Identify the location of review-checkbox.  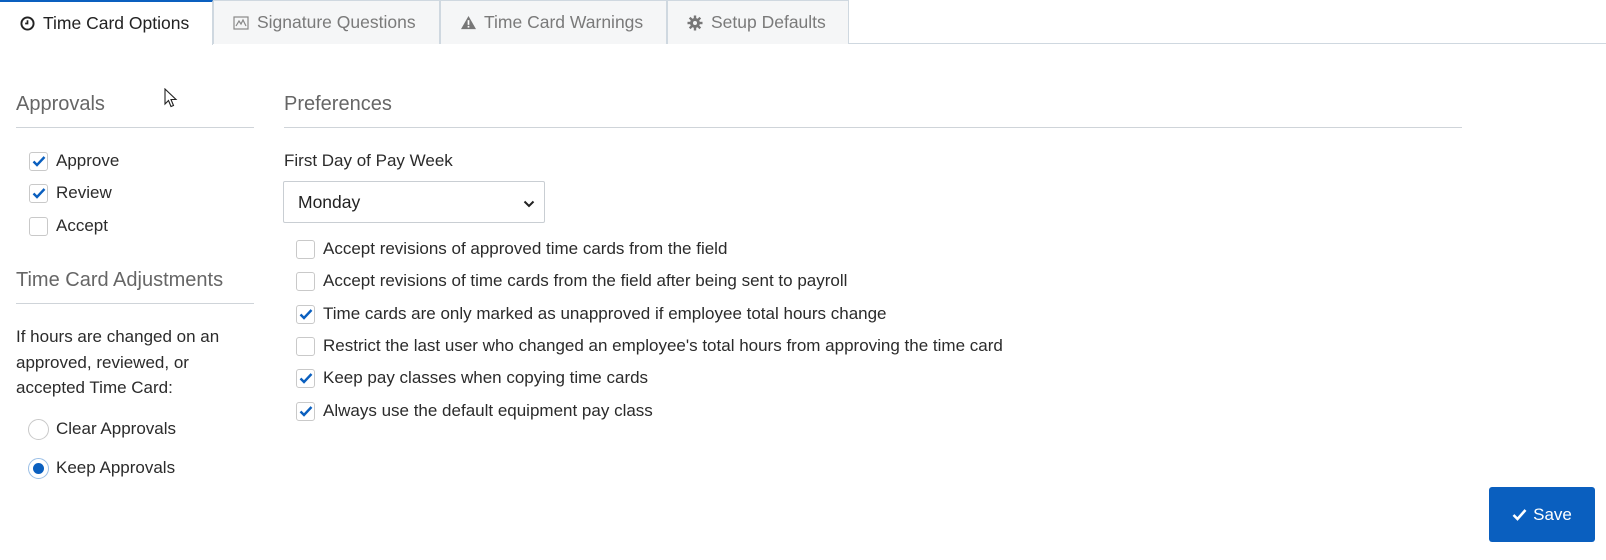
(38, 193).